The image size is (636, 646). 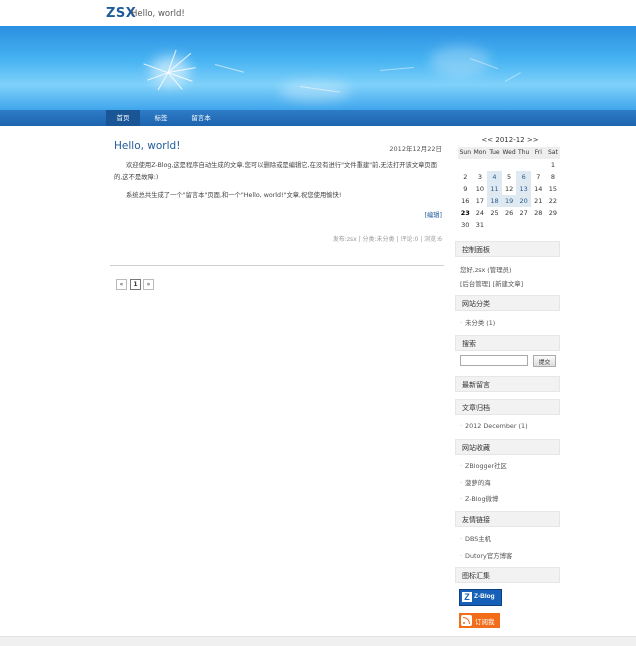 What do you see at coordinates (480, 153) in the screenshot?
I see `calendar-weekday: Mon` at bounding box center [480, 153].